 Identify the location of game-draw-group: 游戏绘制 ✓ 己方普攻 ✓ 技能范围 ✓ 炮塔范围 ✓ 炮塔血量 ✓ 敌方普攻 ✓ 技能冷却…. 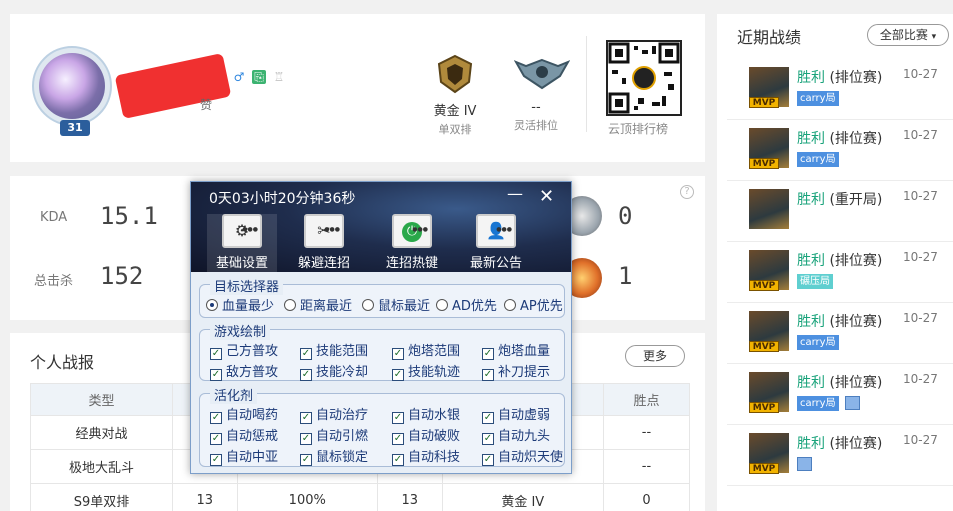
(382, 351).